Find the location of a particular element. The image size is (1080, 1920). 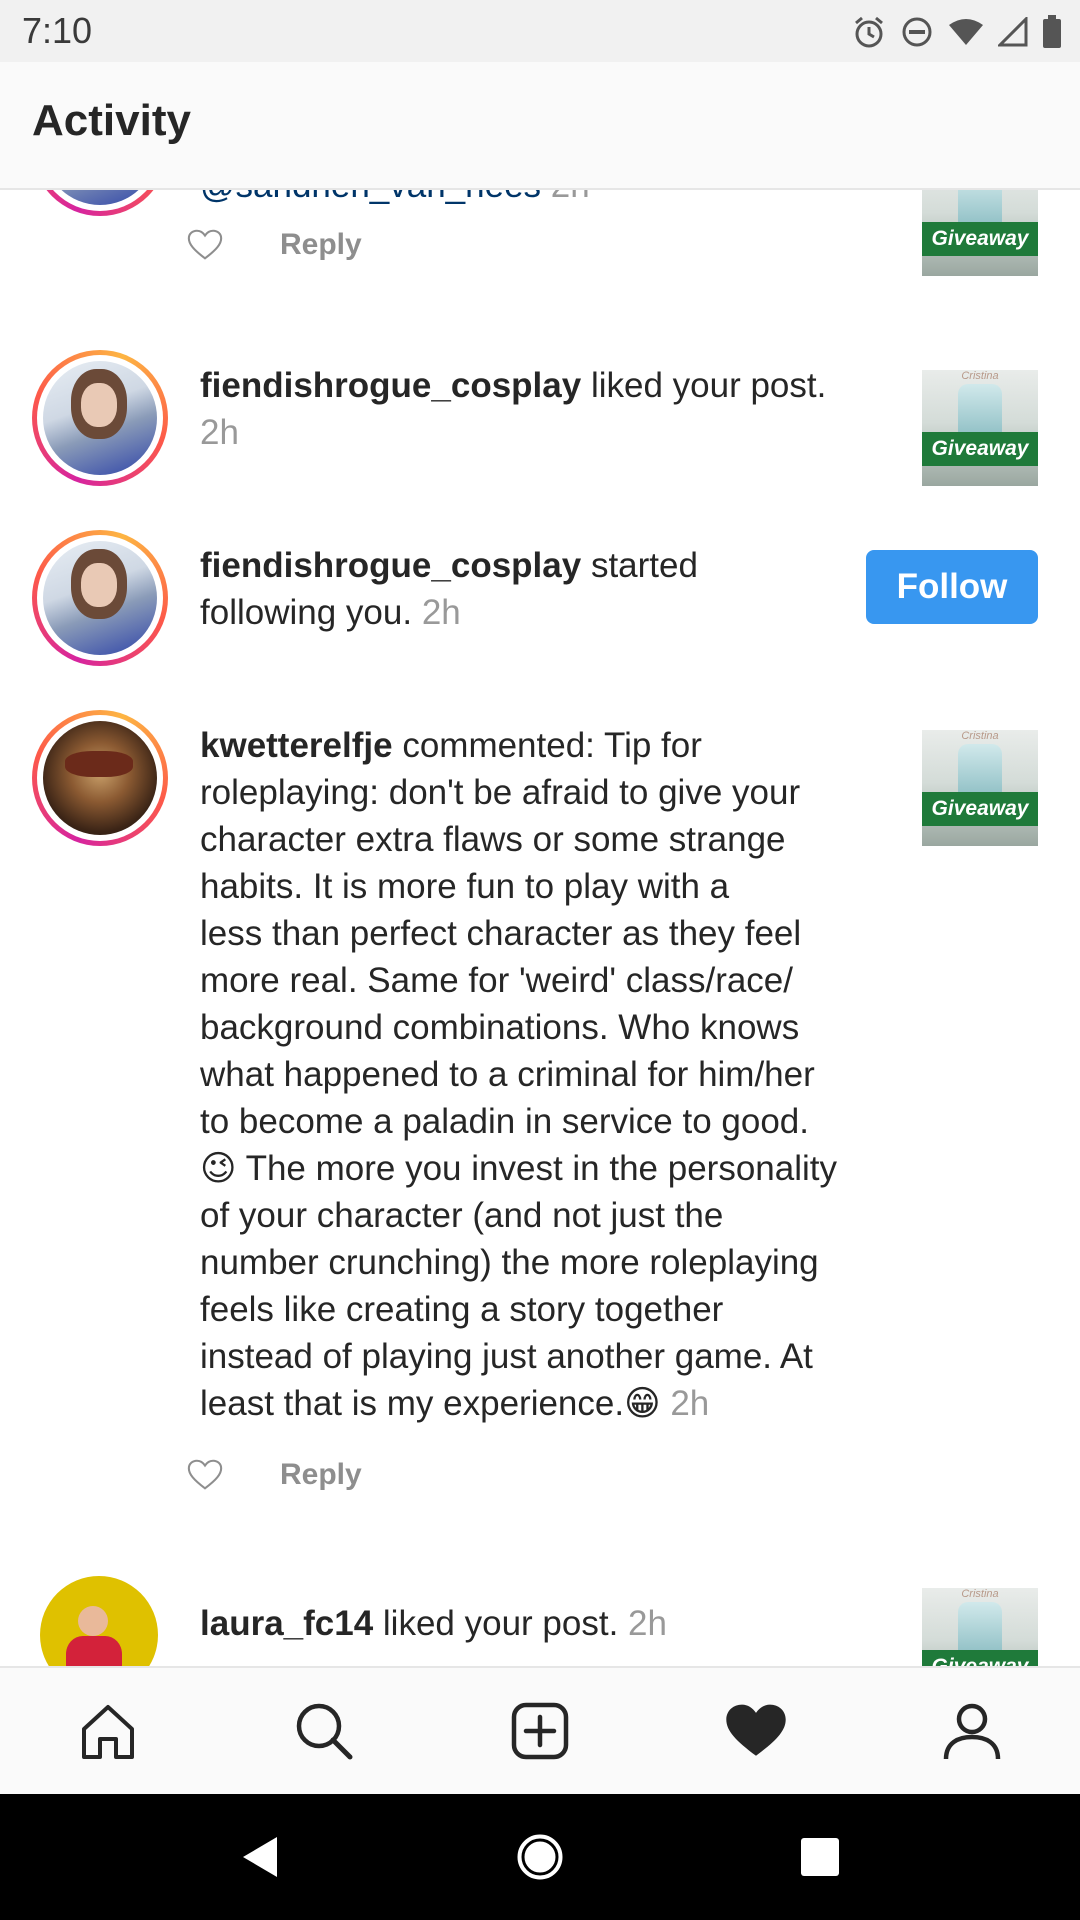

activity-heart-icon is located at coordinates (756, 1730).